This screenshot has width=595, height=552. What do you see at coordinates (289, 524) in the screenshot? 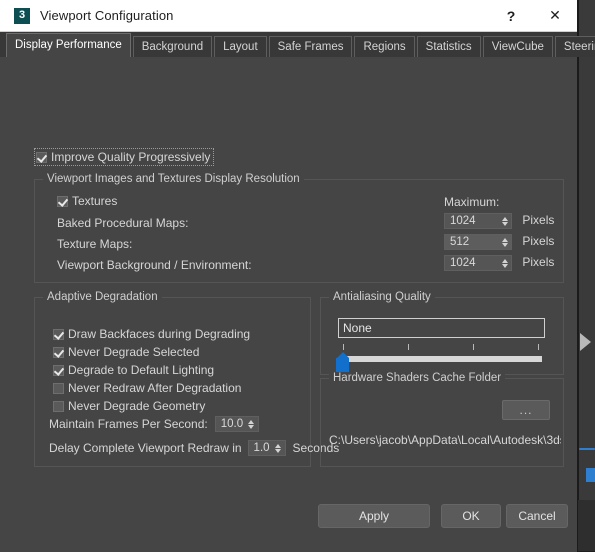
I see `dialog-button-bar: Apply OK Cancel` at bounding box center [289, 524].